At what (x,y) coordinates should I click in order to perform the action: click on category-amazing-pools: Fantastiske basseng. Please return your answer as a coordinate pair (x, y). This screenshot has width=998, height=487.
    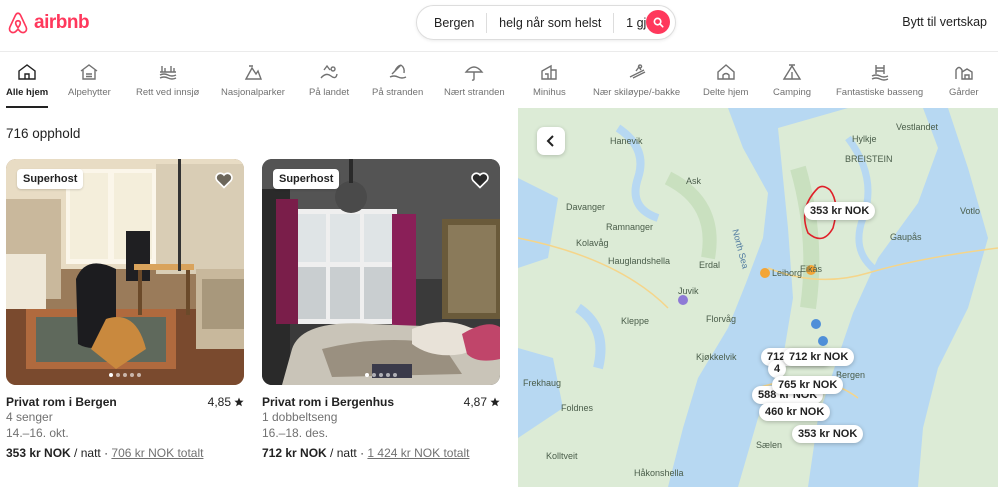
    Looking at the image, I should click on (879, 80).